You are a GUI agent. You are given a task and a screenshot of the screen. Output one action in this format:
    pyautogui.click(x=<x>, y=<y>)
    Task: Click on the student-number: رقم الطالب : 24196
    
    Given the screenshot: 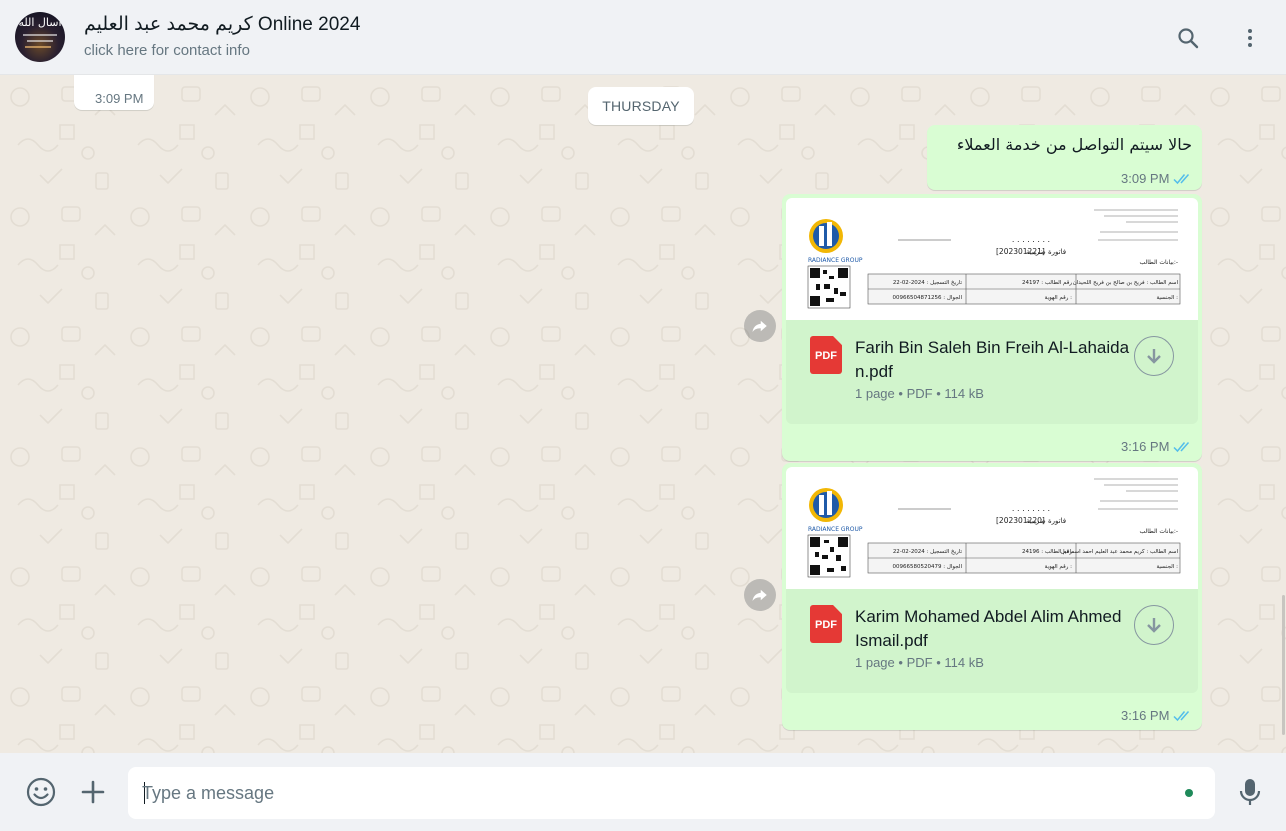 What is the action you would take?
    pyautogui.click(x=1047, y=552)
    